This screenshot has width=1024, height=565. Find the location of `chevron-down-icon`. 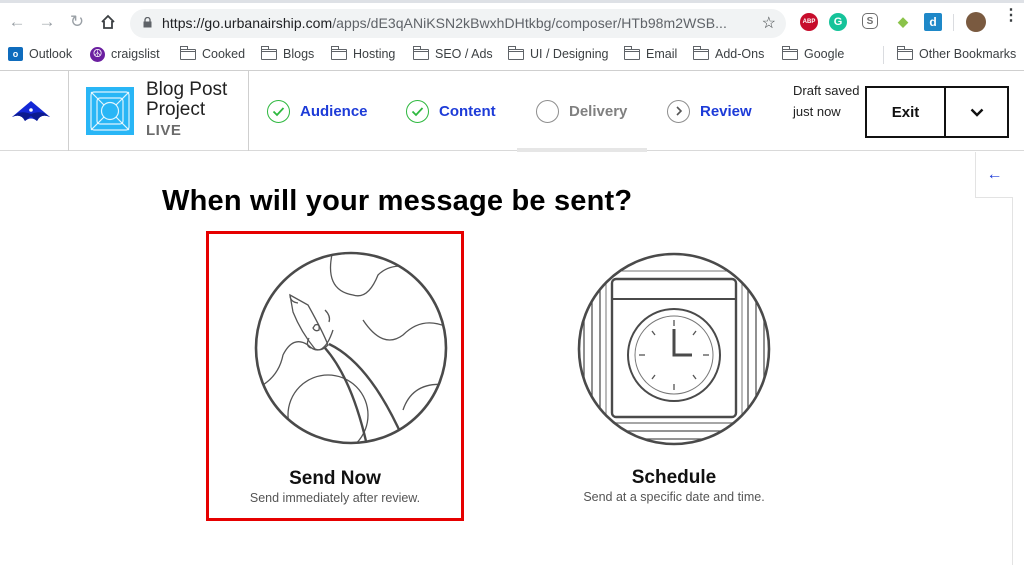

chevron-down-icon is located at coordinates (976, 112).